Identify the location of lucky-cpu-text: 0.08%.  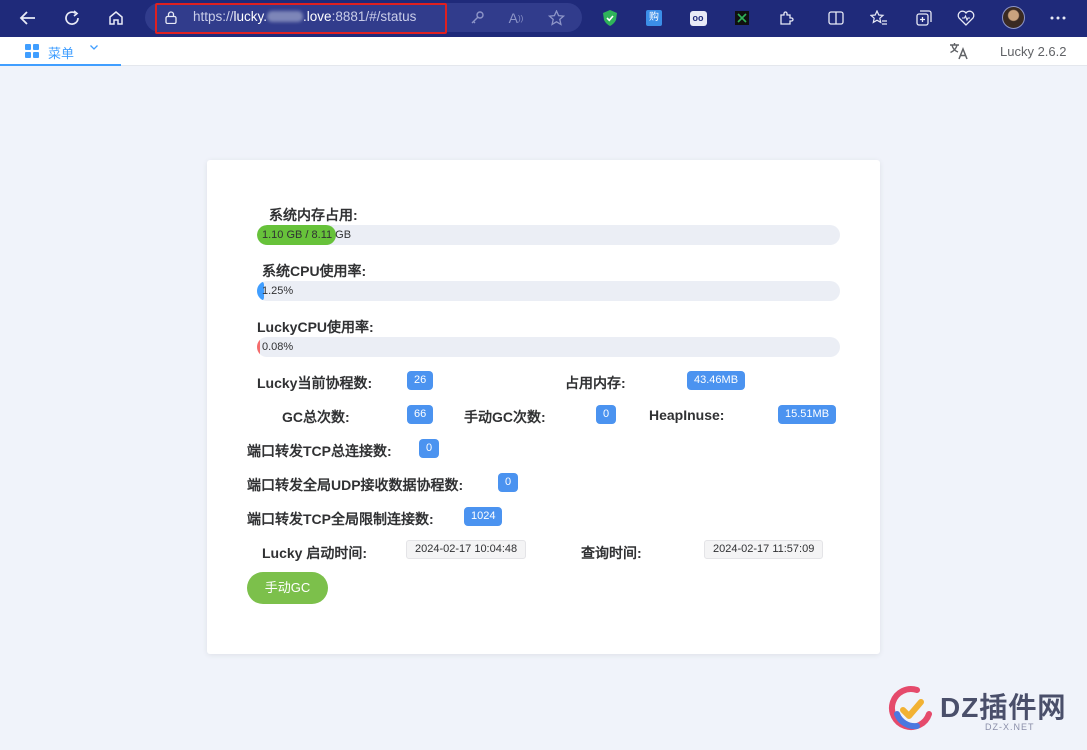
(278, 347).